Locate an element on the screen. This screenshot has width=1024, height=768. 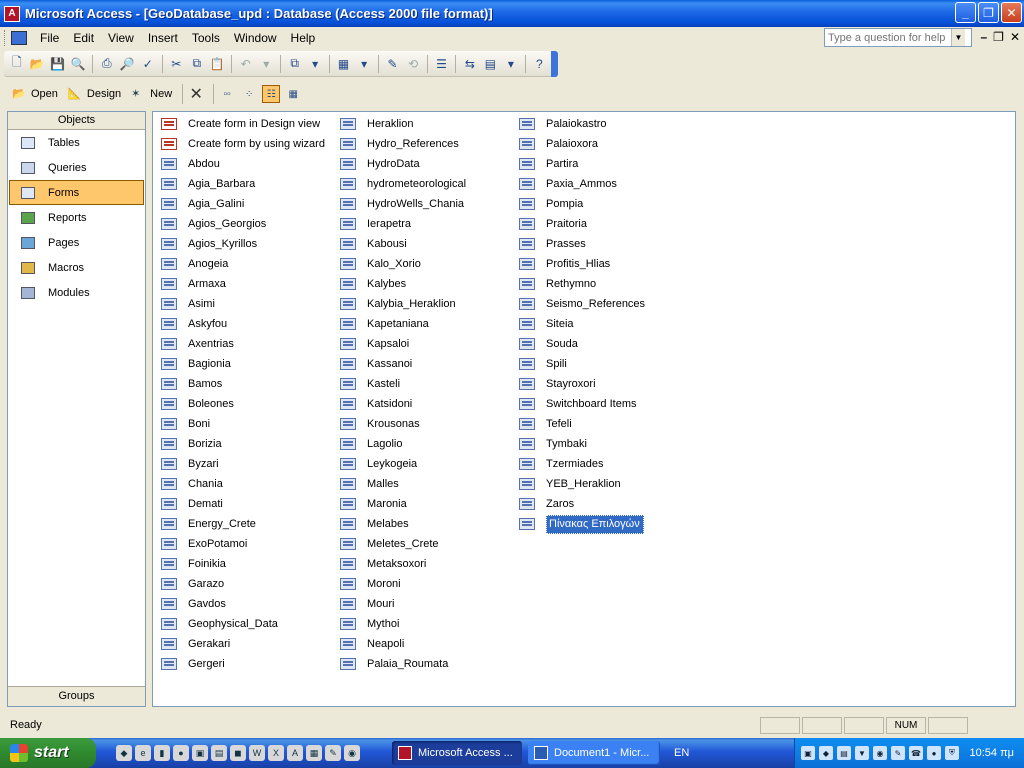
paste-icon: 📋 is located at coordinates (218, 64).